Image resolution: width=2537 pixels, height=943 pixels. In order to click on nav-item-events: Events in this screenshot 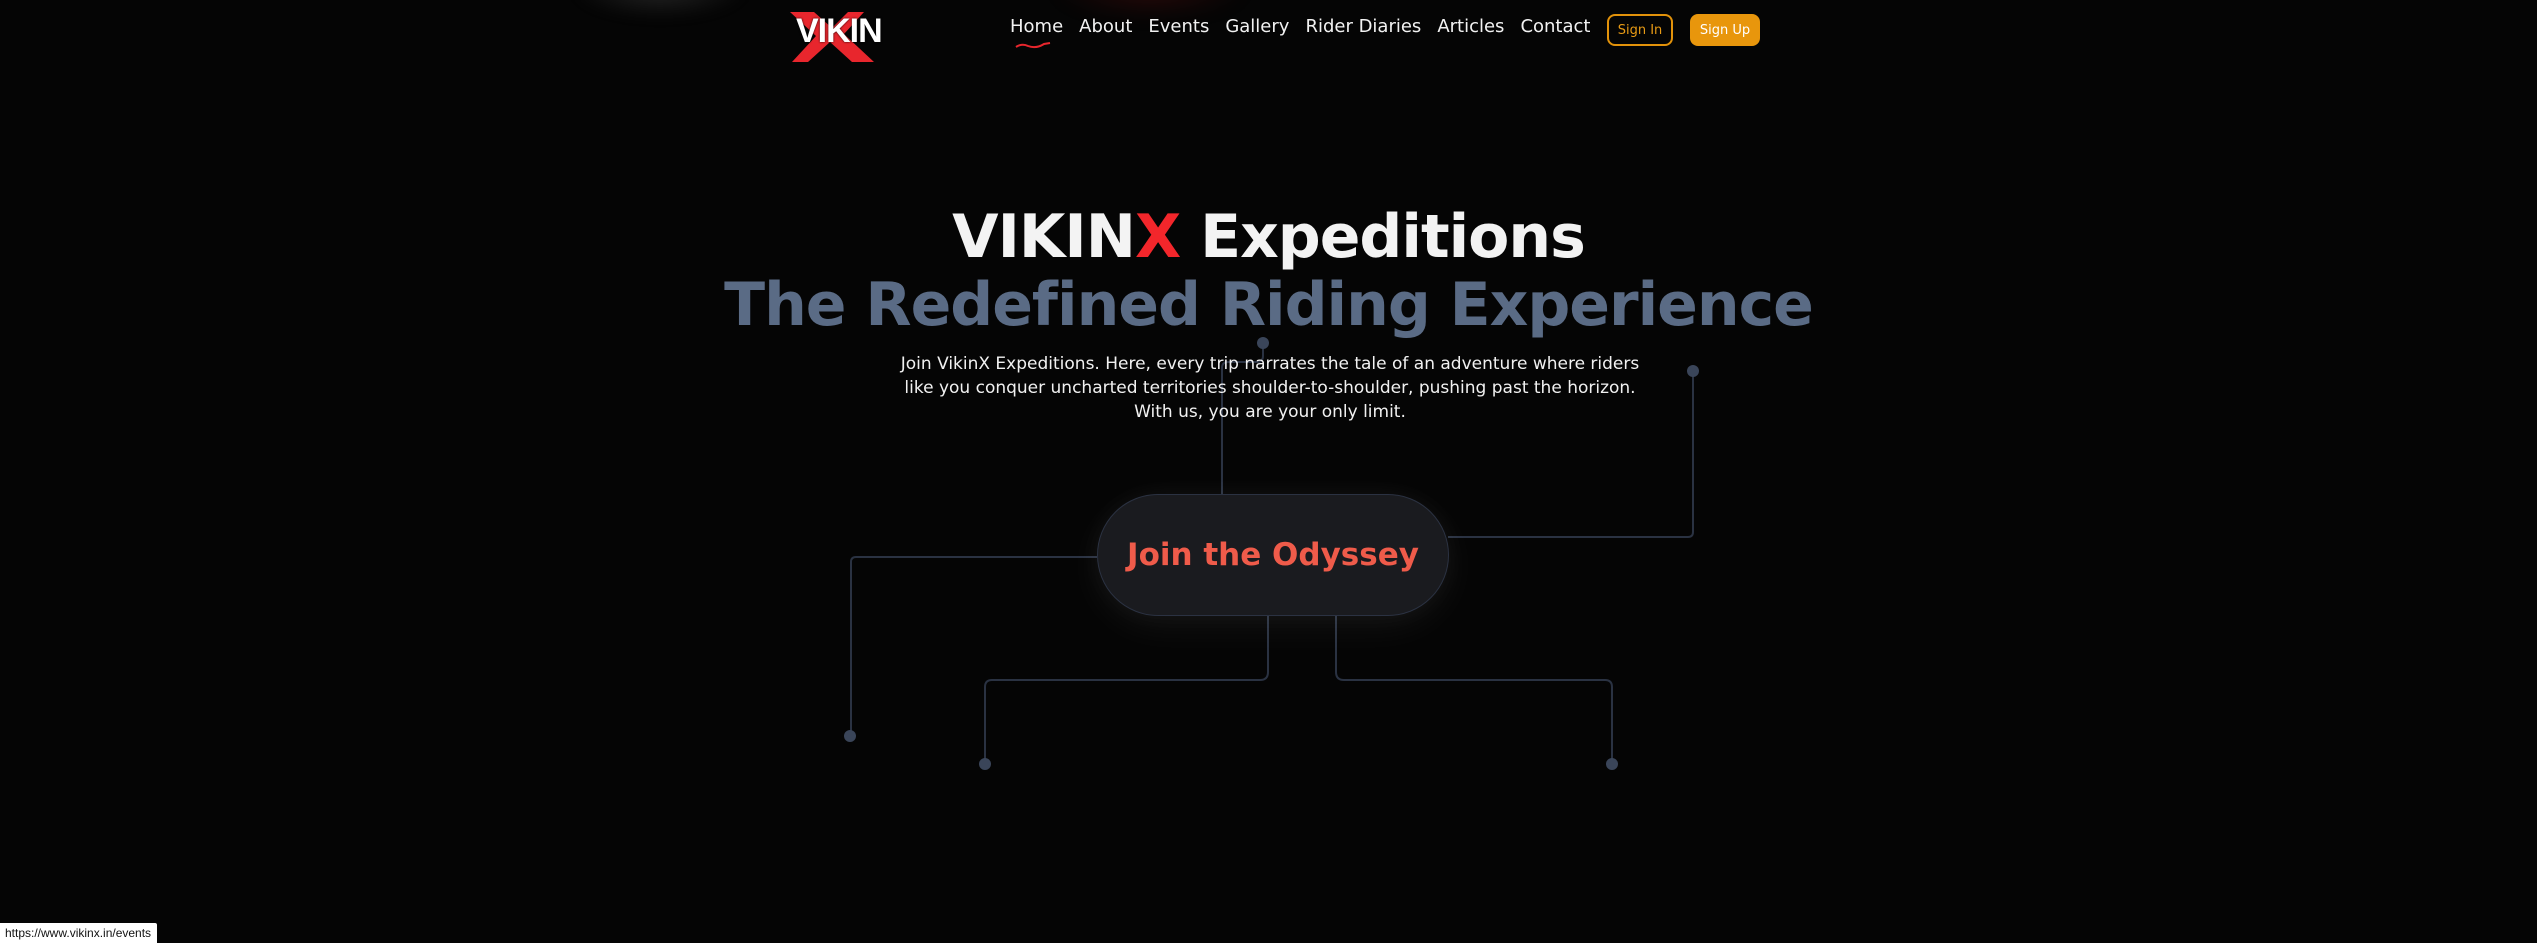, I will do `click(1178, 26)`.